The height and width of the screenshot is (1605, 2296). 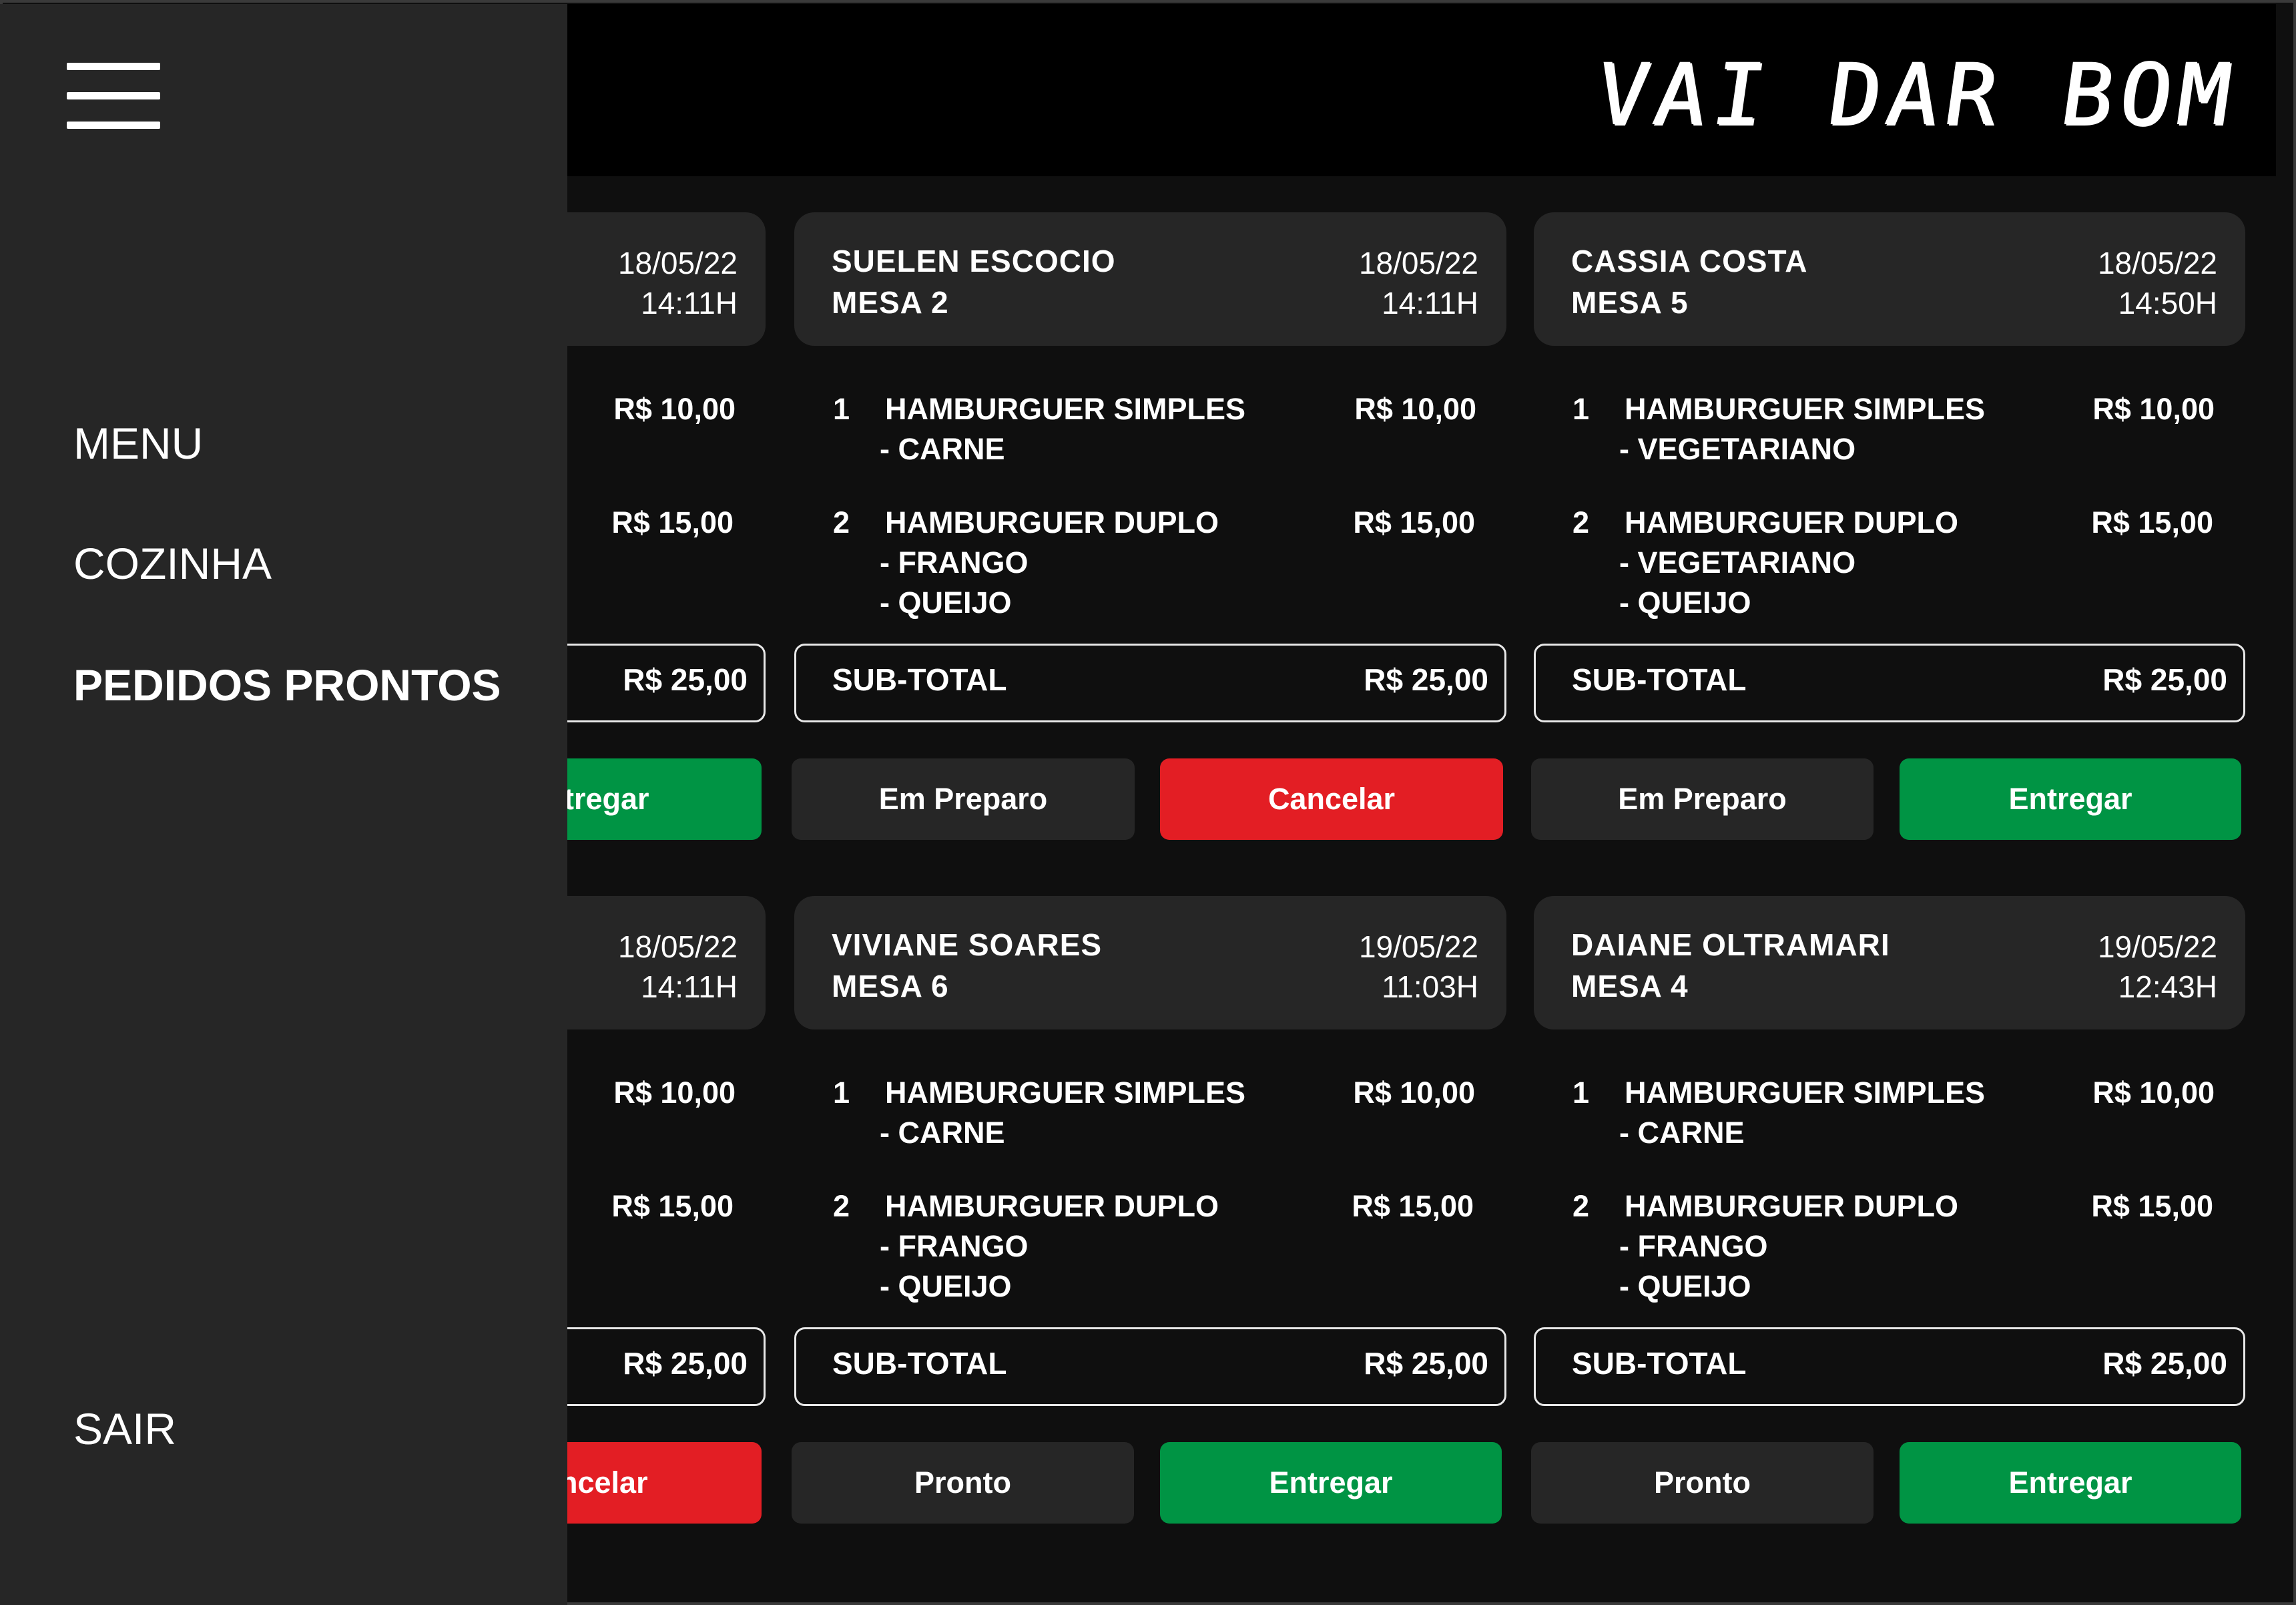 What do you see at coordinates (287, 685) in the screenshot?
I see `sidebar-item-pedidos-prontos: PEDIDOS PRONTOS` at bounding box center [287, 685].